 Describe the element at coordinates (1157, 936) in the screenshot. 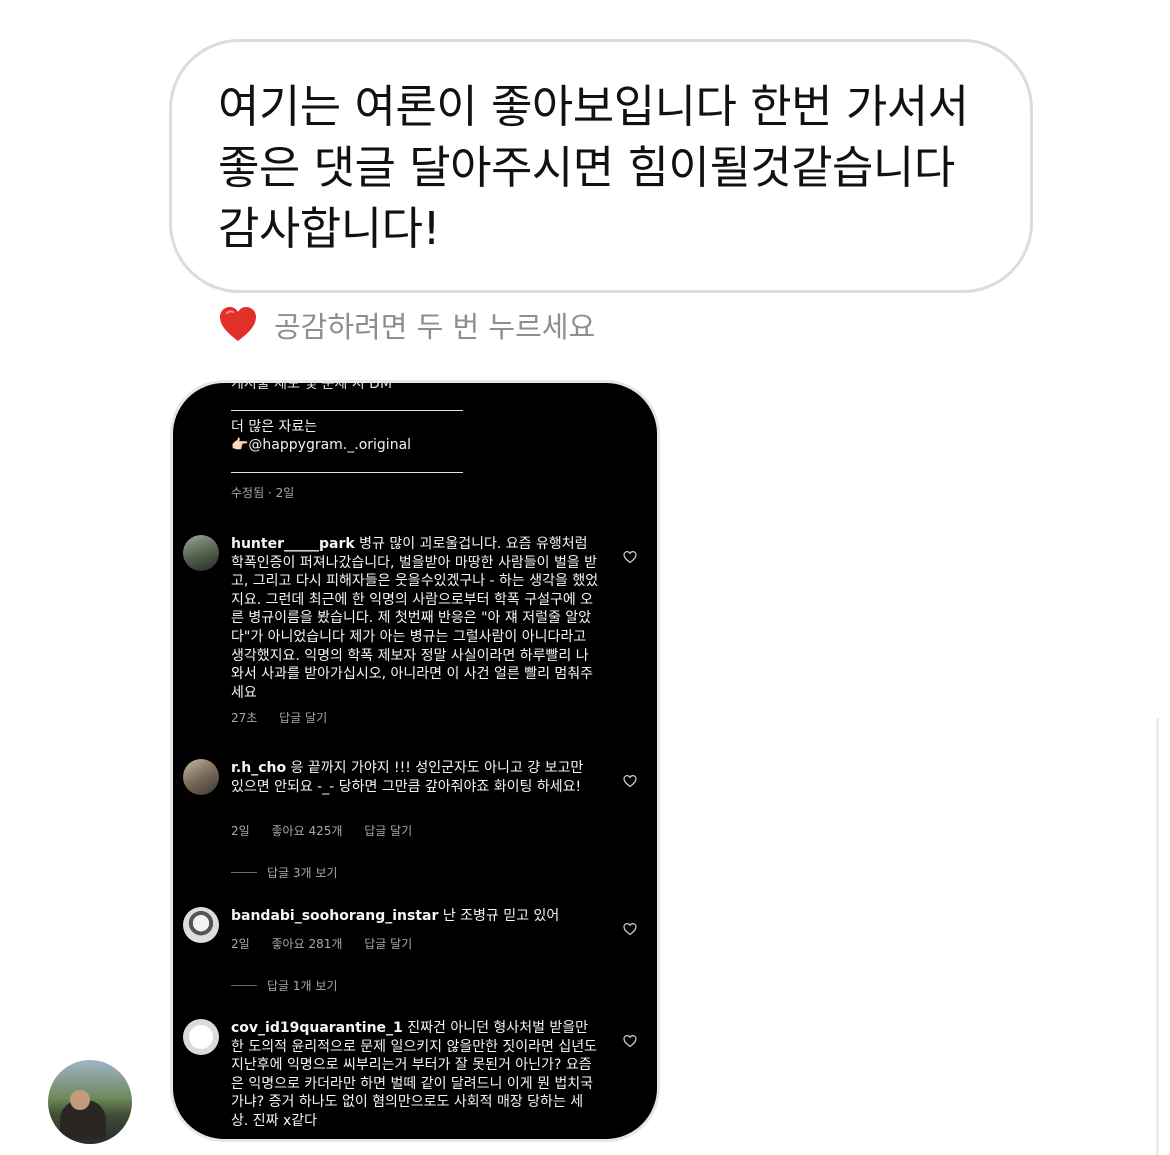

I see `scrollbar` at that location.